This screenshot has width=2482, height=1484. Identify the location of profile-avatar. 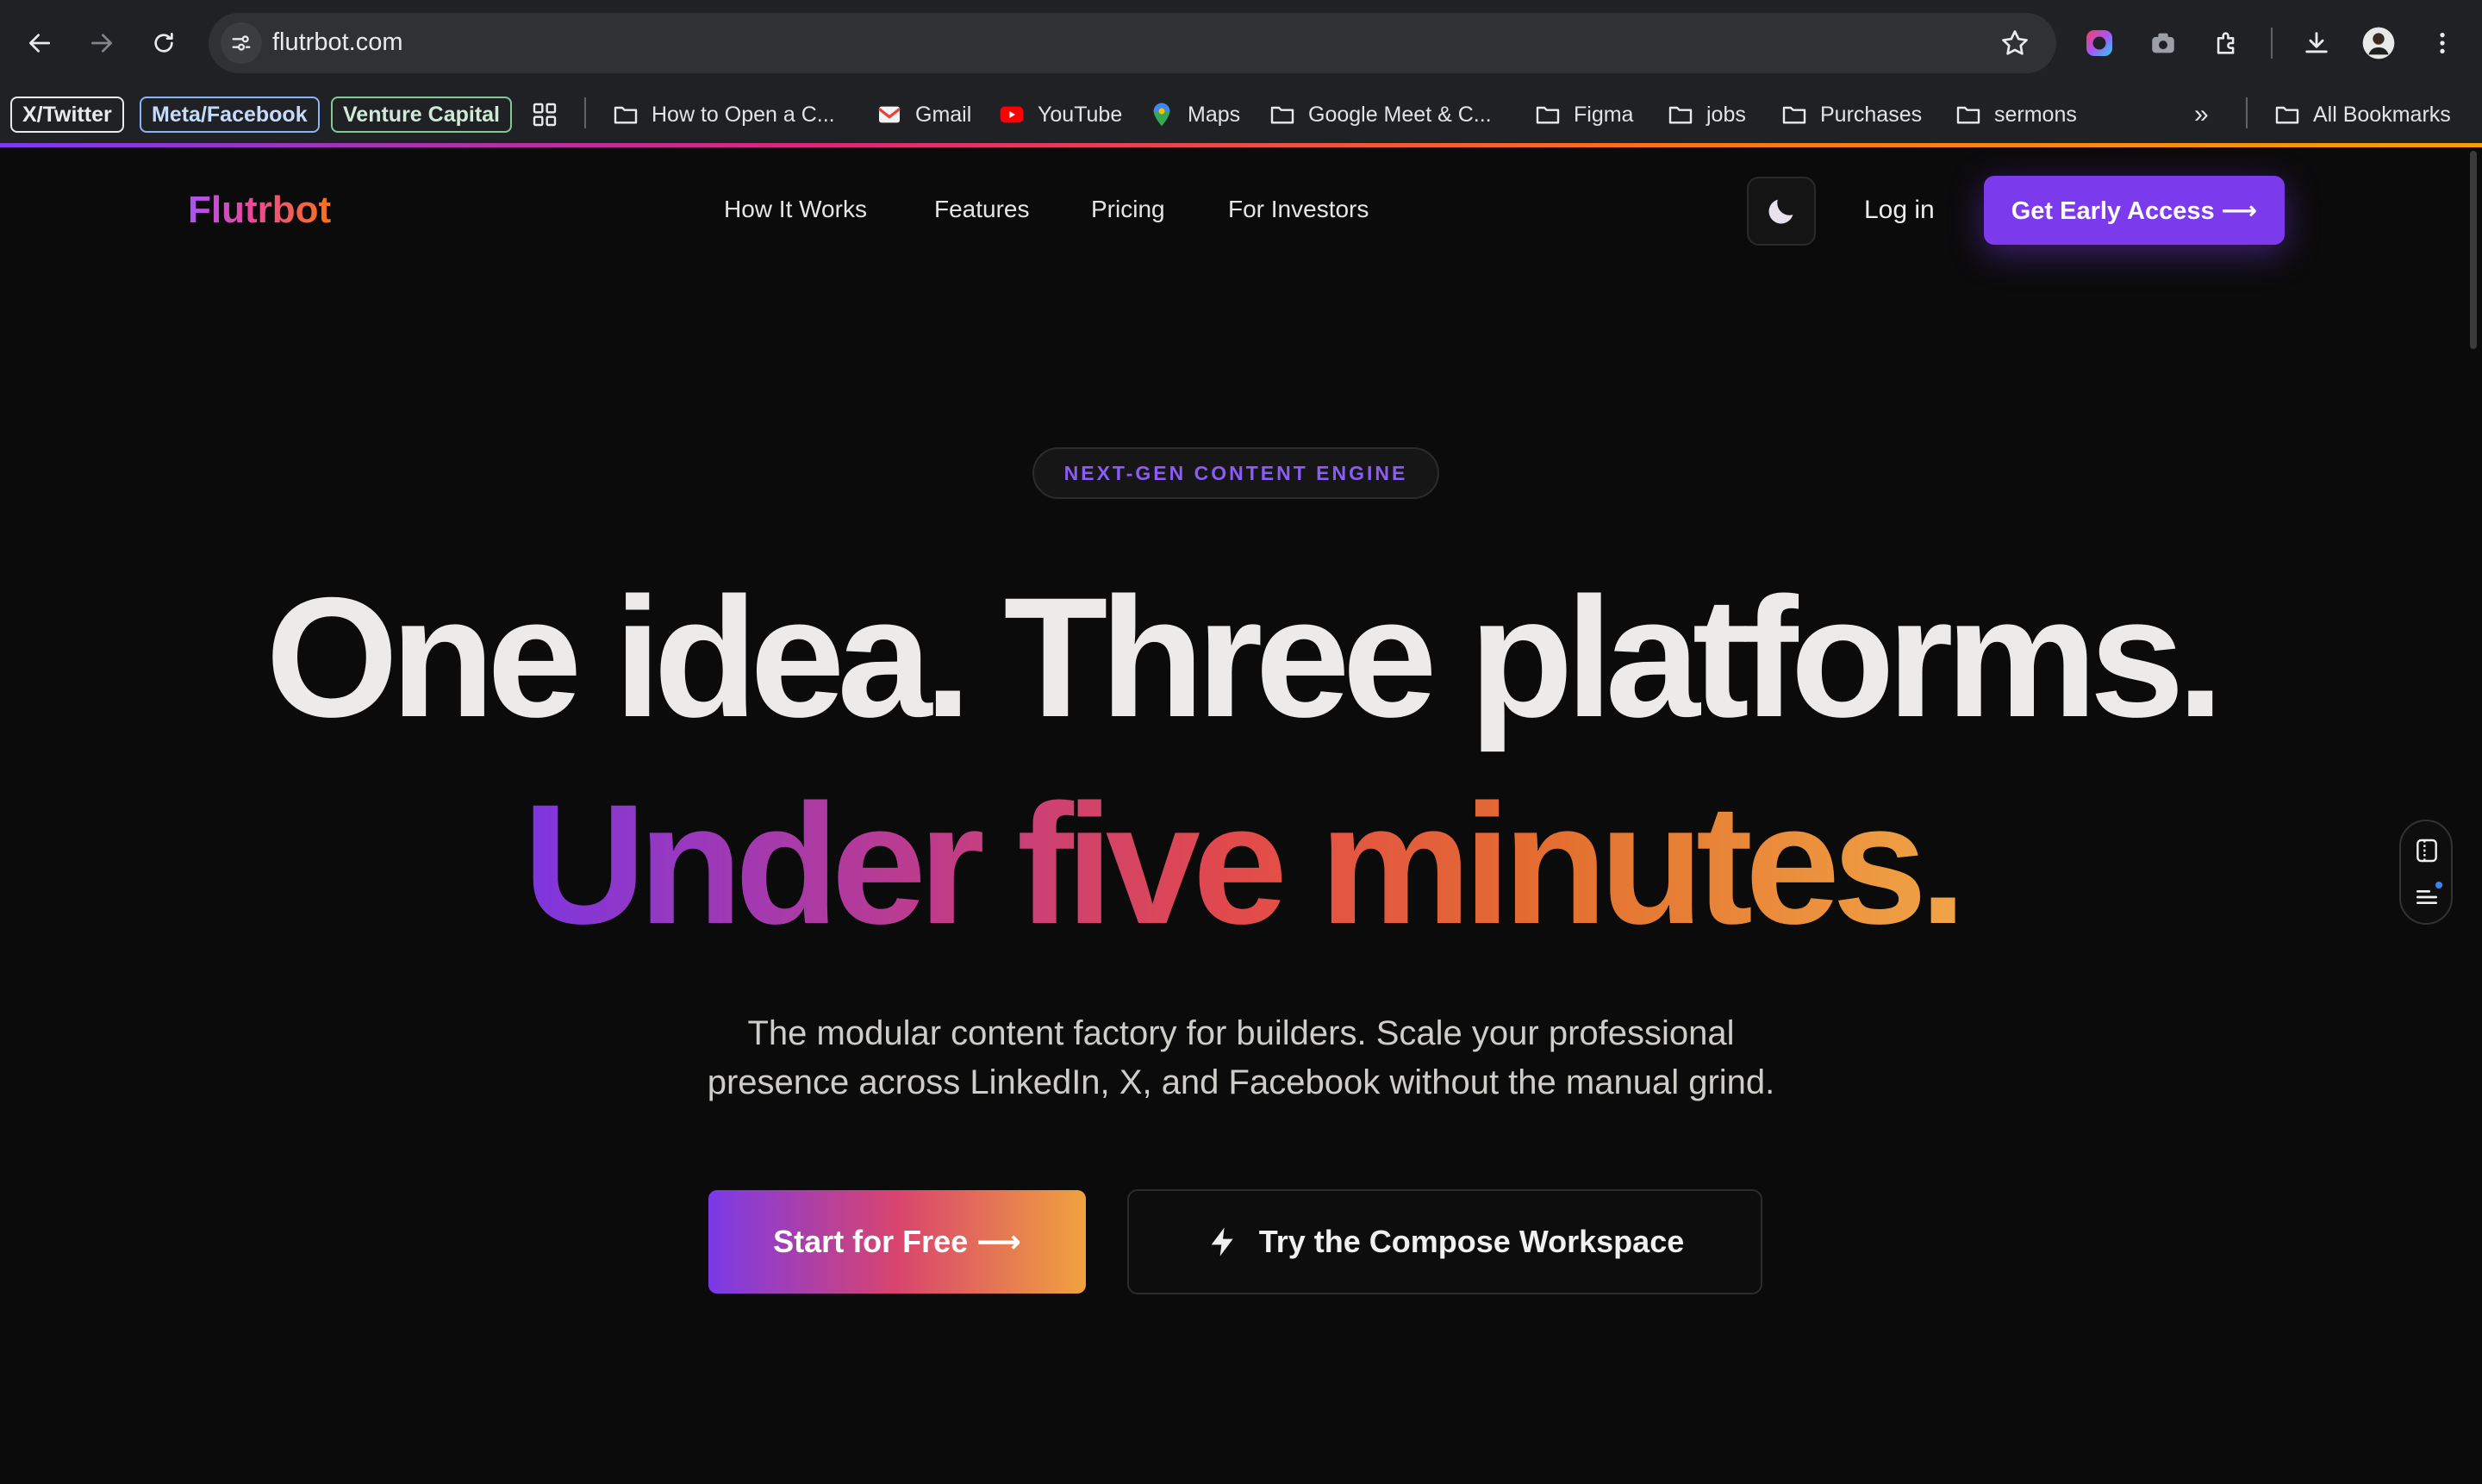
(2379, 43).